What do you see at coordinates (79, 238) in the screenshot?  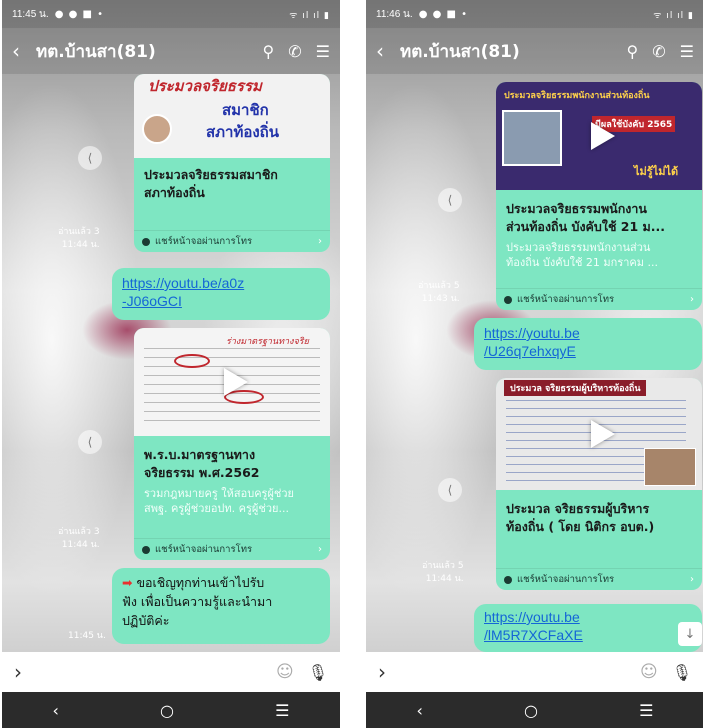 I see `read-receipt: อ่านแล้ว 3 11:44 น.` at bounding box center [79, 238].